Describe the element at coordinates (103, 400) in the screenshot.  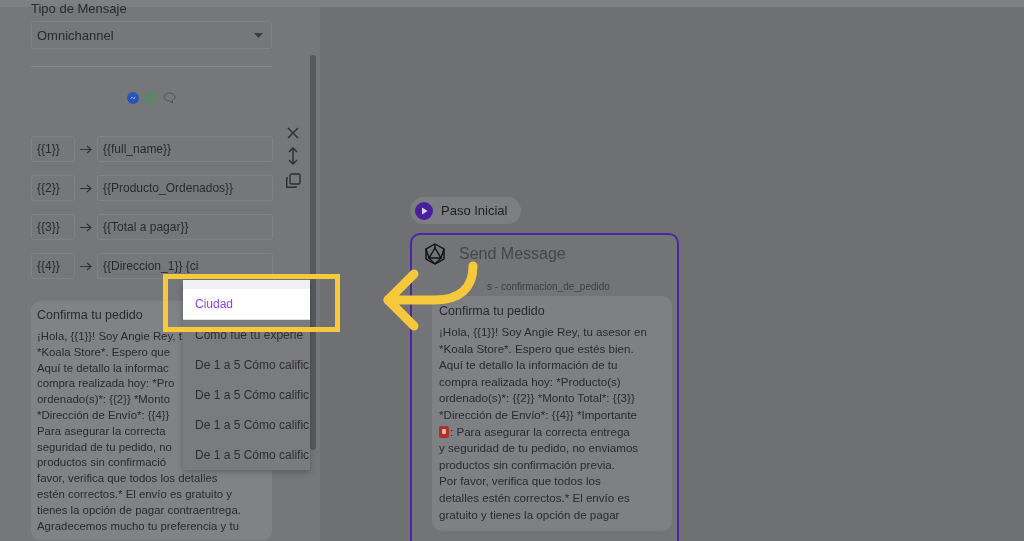
I see `preview-text-line: ordenado(s)*: {{2}} *Monto` at that location.